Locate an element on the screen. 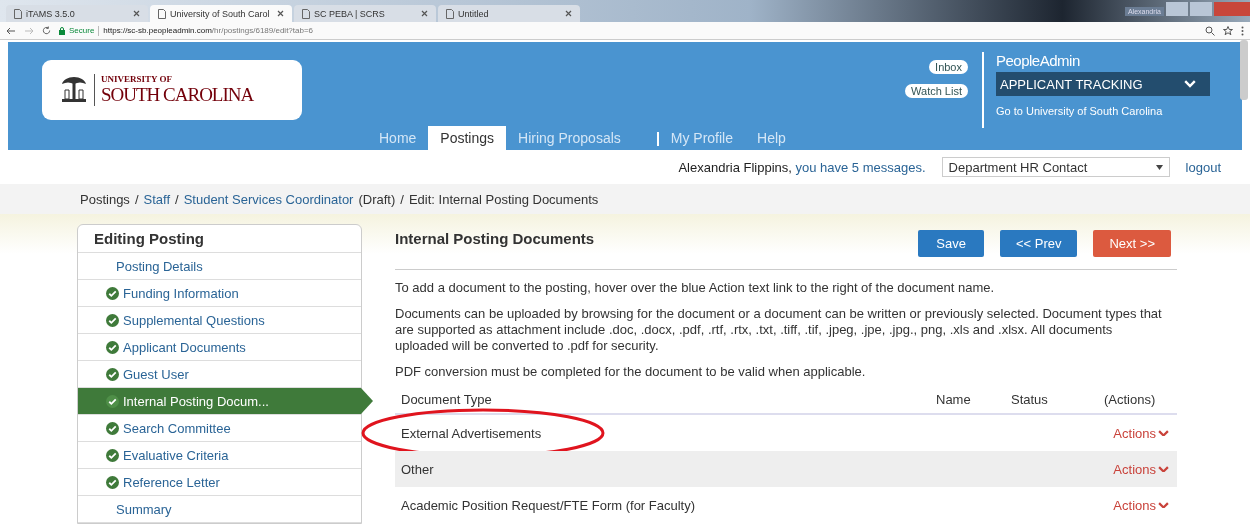  browser-tab: Untitled is located at coordinates (509, 13).